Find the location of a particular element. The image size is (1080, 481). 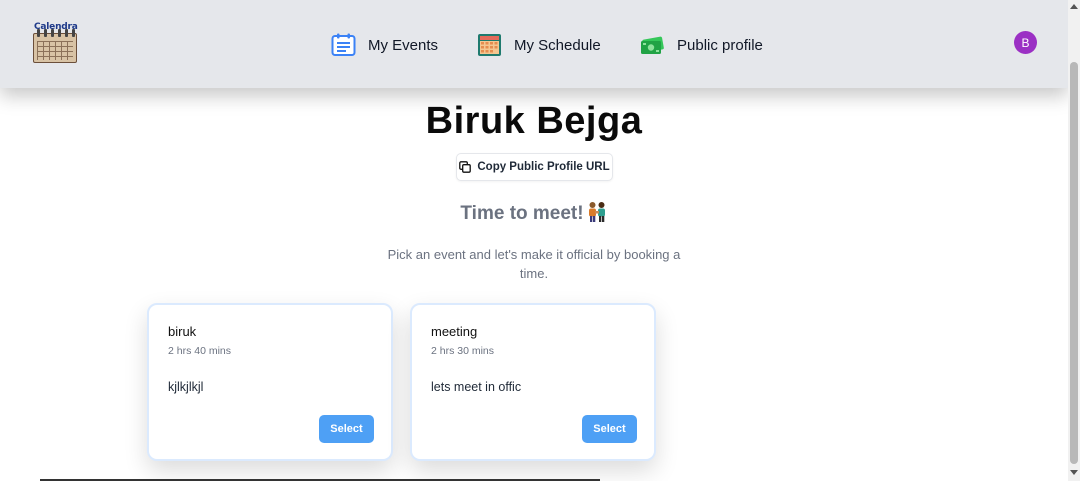

event-duration: 2 hrs 40 mins is located at coordinates (200, 351).